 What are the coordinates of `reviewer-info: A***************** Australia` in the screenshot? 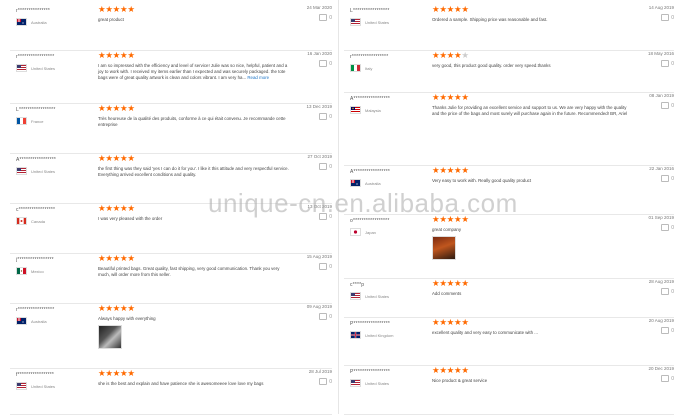 It's located at (391, 178).